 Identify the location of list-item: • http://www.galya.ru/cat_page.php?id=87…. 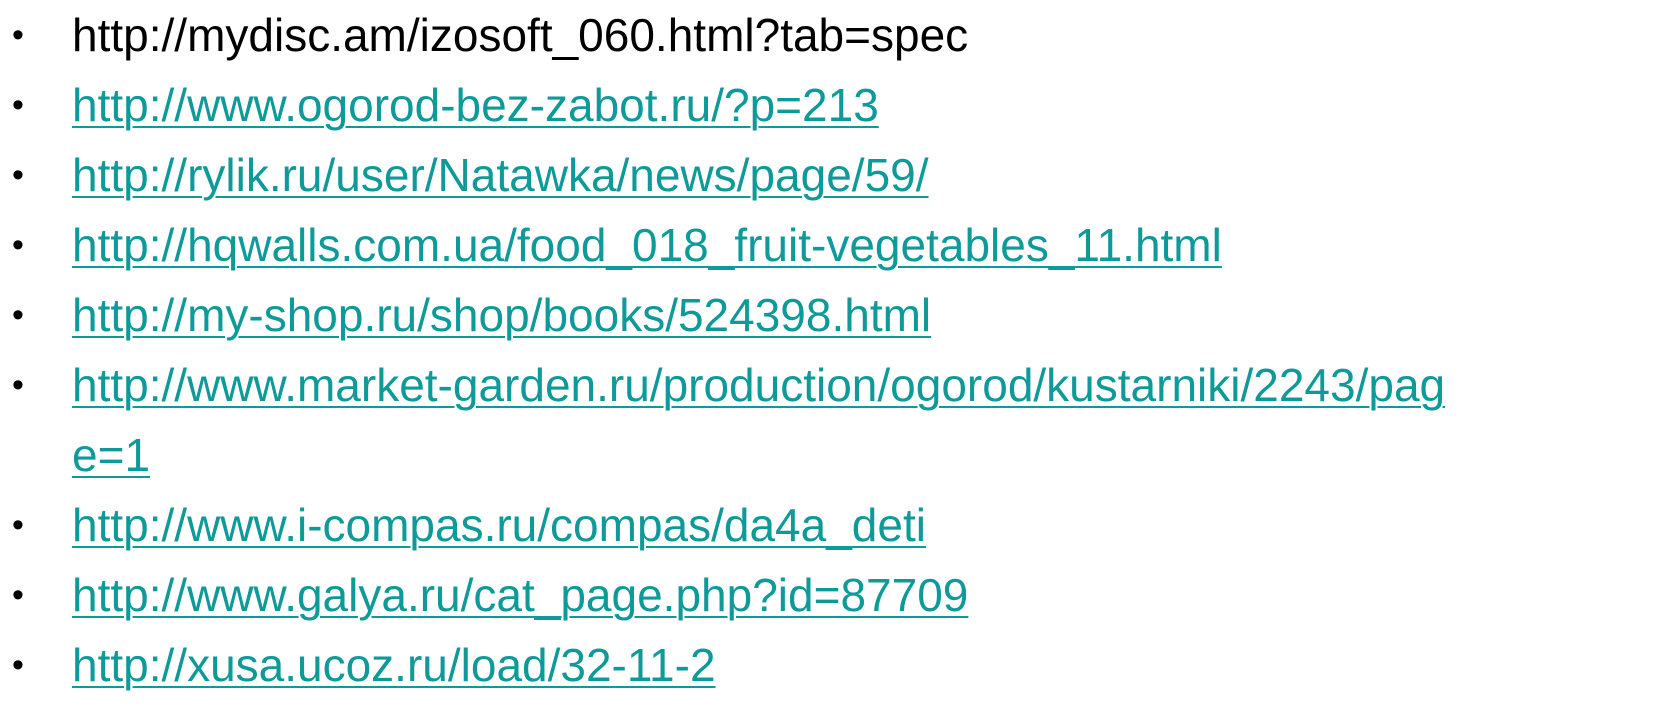
(835, 595).